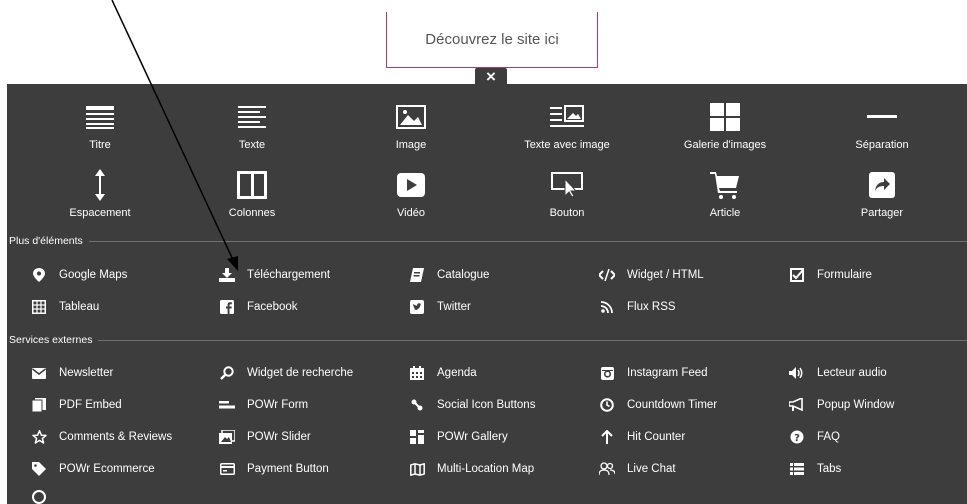 Image resolution: width=967 pixels, height=504 pixels. What do you see at coordinates (263, 405) in the screenshot?
I see `item-powr-form: POWr Form` at bounding box center [263, 405].